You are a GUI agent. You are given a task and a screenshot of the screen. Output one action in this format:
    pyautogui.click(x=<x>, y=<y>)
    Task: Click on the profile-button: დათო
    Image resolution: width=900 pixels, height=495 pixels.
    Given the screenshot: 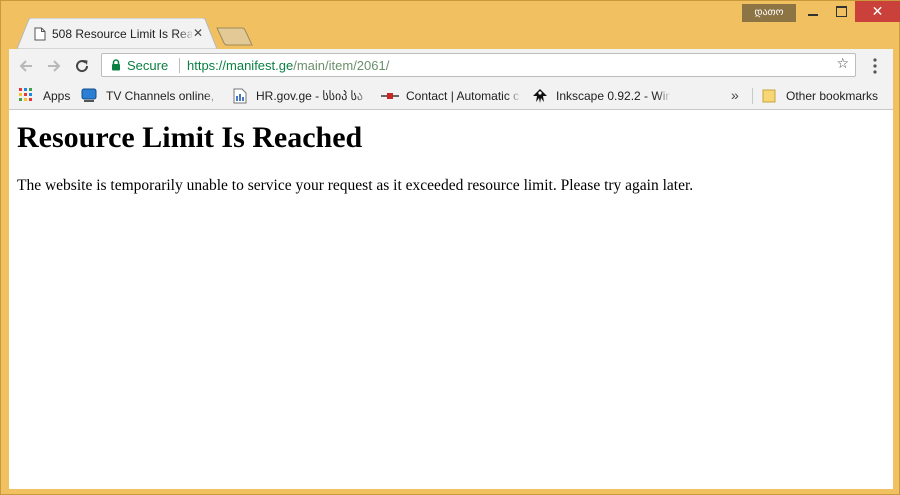 What is the action you would take?
    pyautogui.click(x=769, y=13)
    